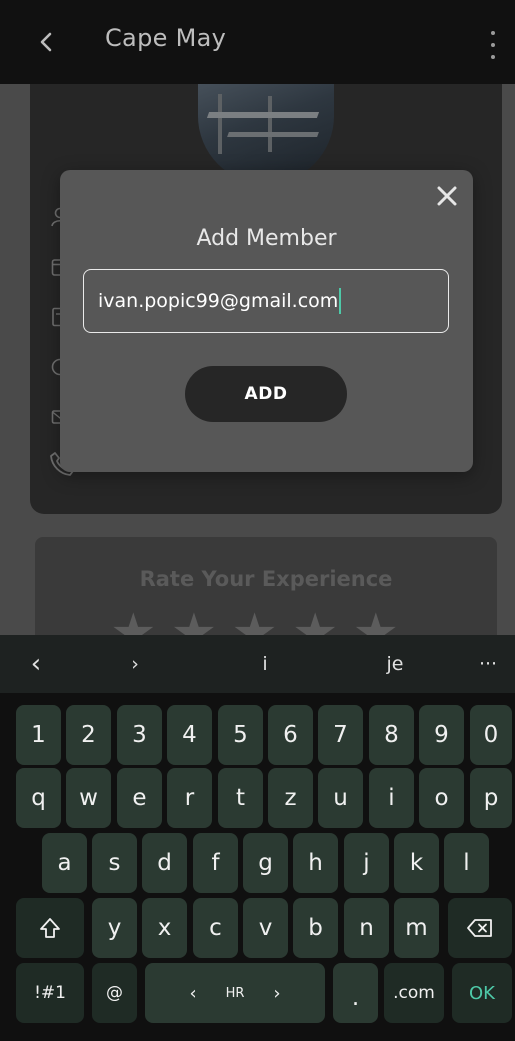 The width and height of the screenshot is (515, 1041). Describe the element at coordinates (218, 301) in the screenshot. I see `email-value: ivan.popic99@gmail.com` at that location.